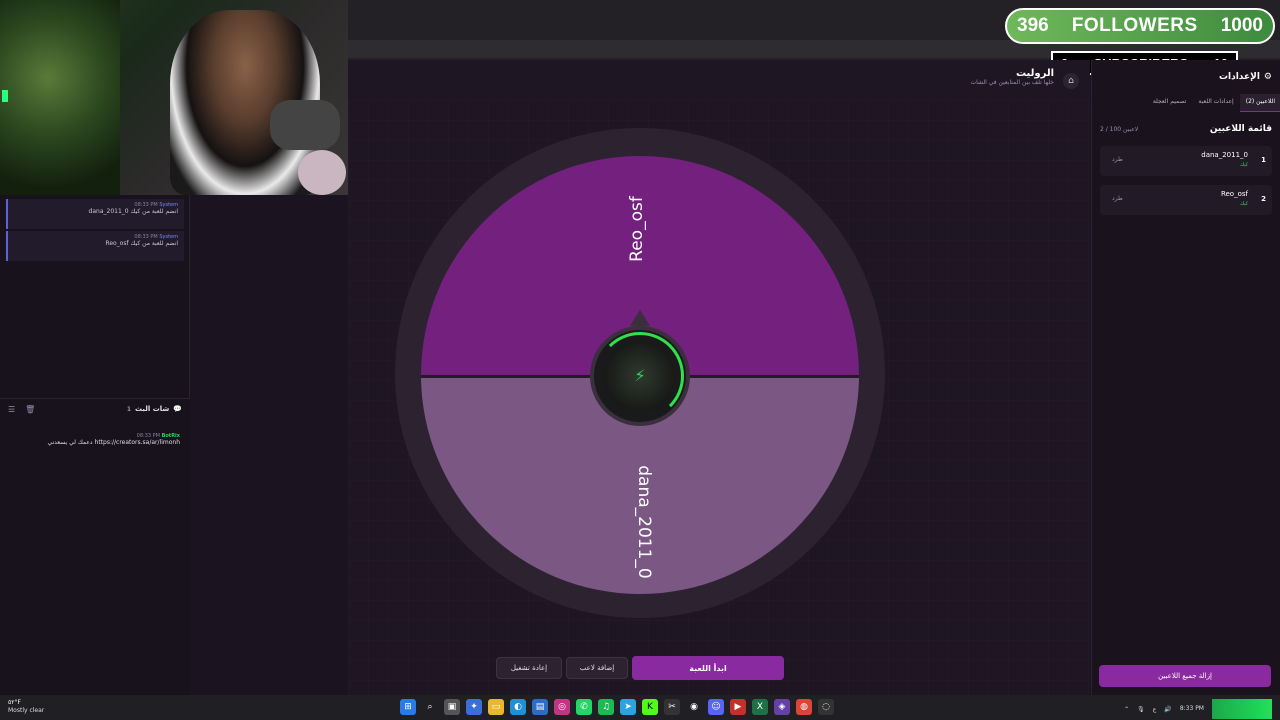  Describe the element at coordinates (540, 707) in the screenshot. I see `store-icon: ▤` at that location.